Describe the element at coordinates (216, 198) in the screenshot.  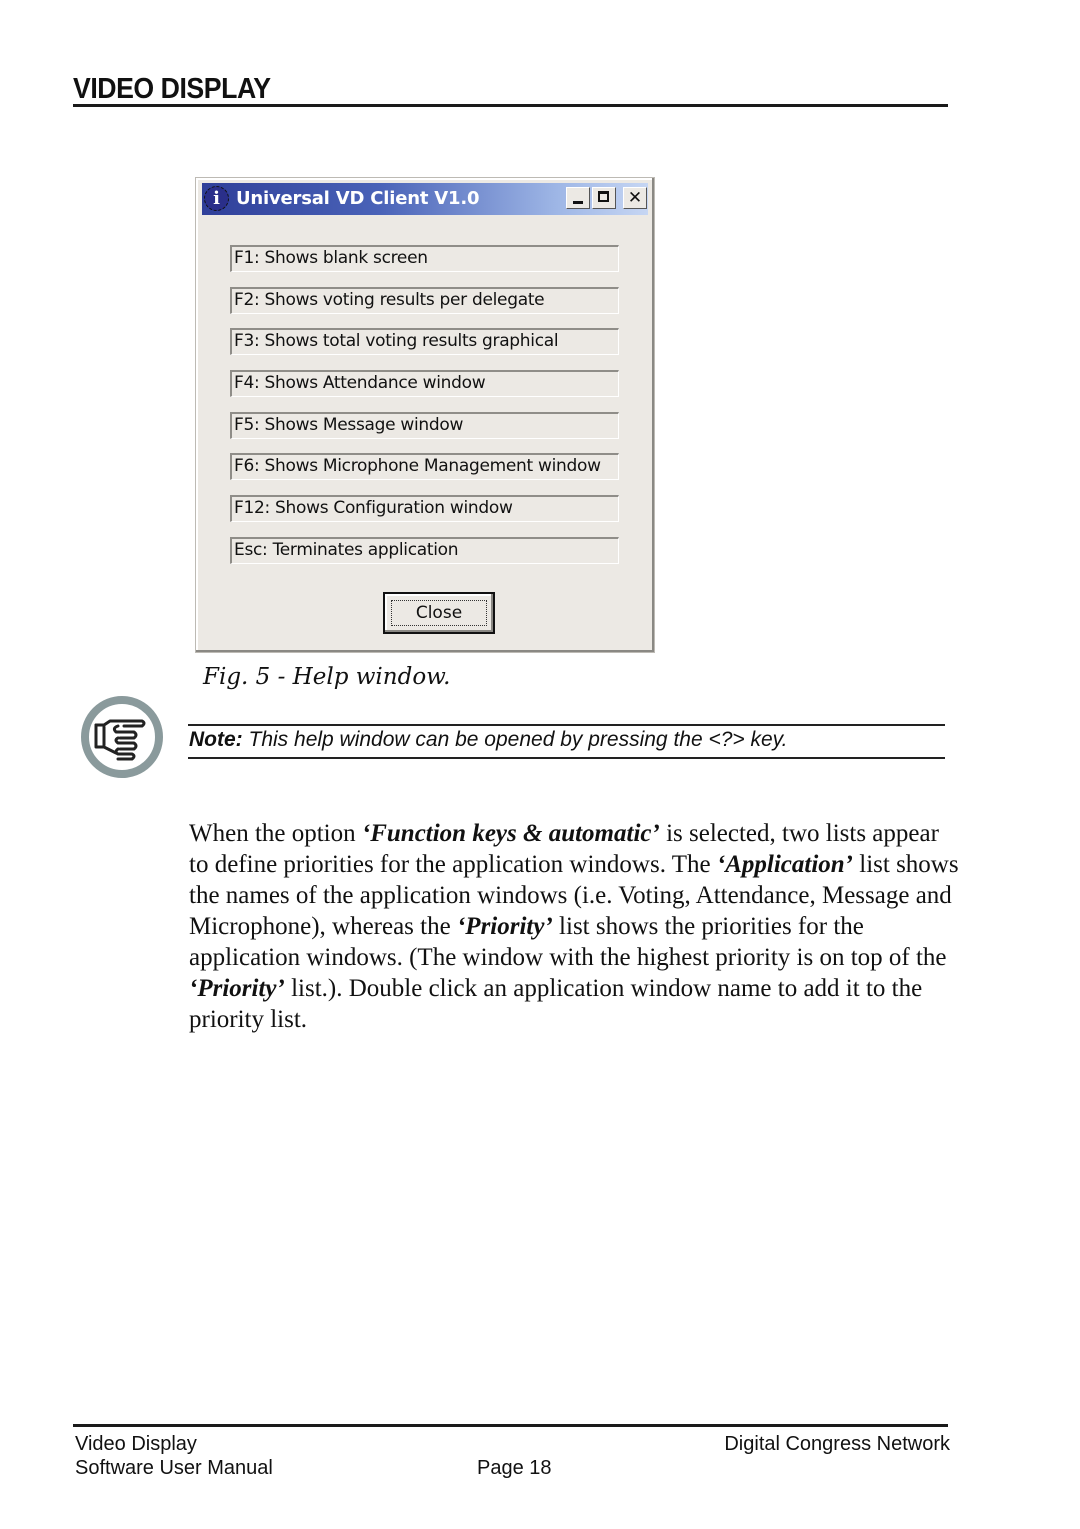
I see `info-icon: i` at that location.